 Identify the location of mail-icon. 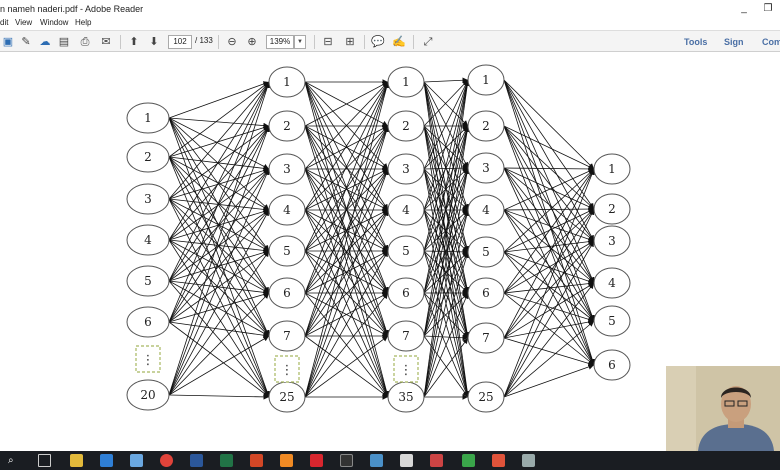
(136, 460).